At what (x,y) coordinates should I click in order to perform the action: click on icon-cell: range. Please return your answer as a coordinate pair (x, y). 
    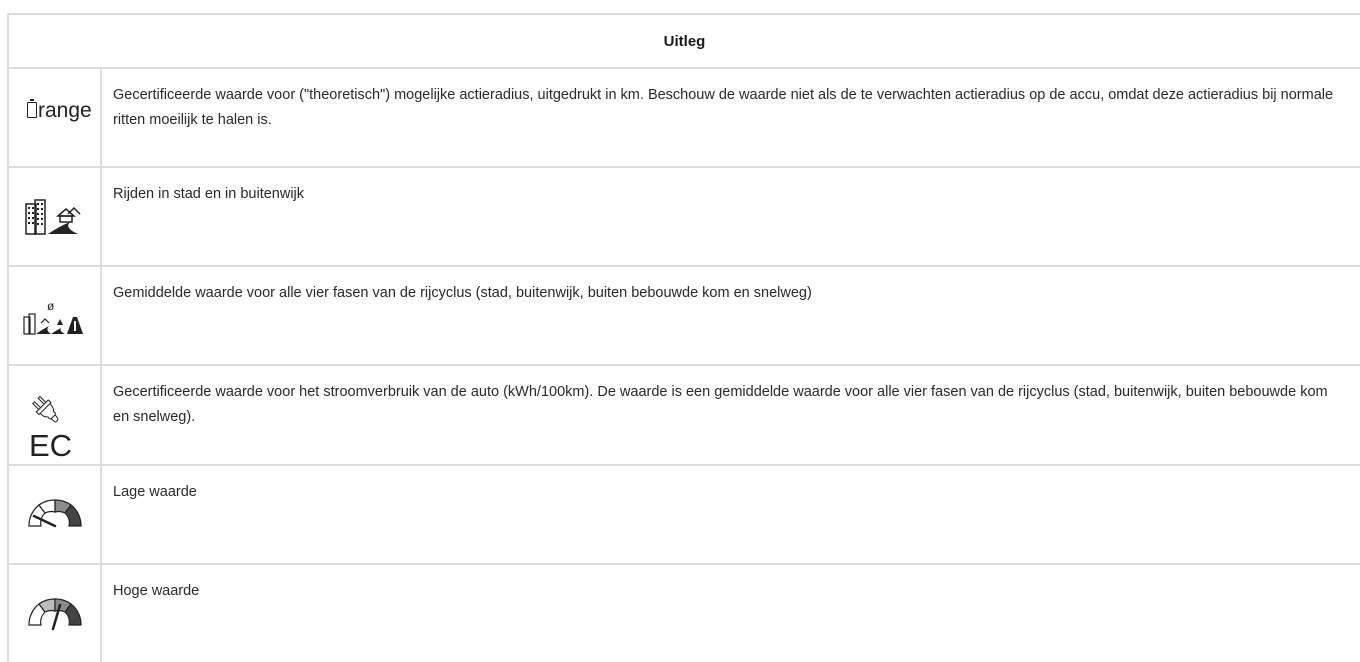
    Looking at the image, I should click on (54, 117).